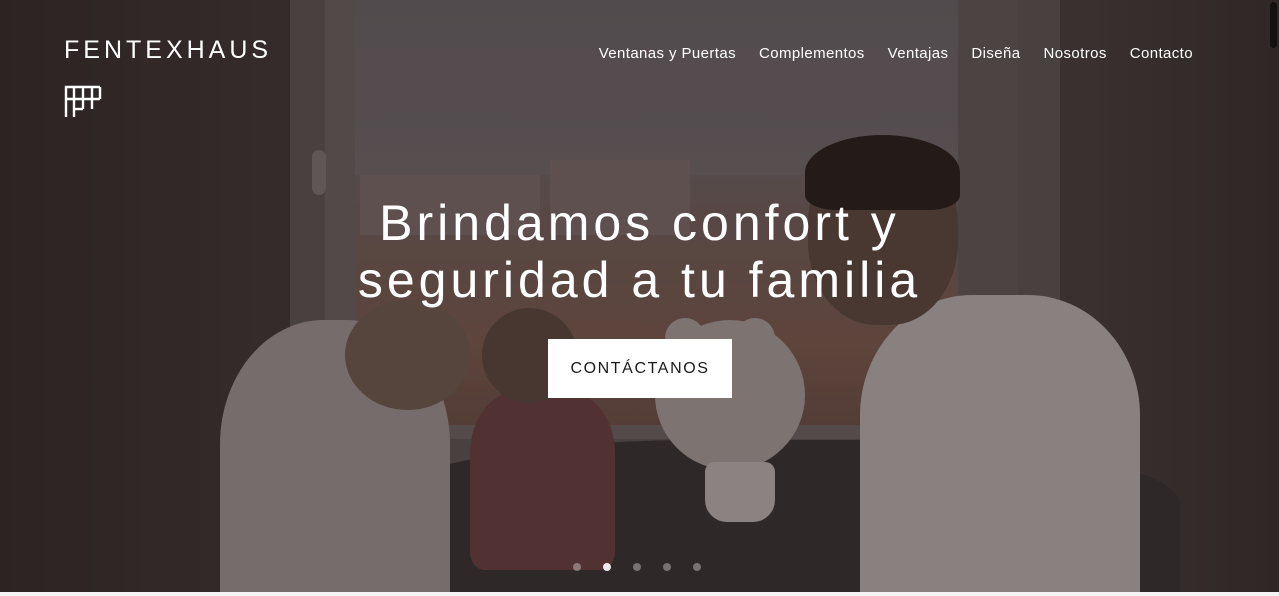 This screenshot has height=596, width=1279. Describe the element at coordinates (83, 101) in the screenshot. I see `fentexhaus-logo-icon` at that location.